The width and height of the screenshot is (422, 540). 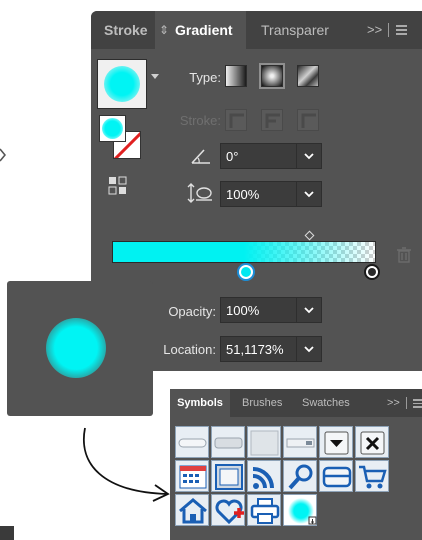 I want to click on aspect-ratio-icon, so click(x=200, y=193).